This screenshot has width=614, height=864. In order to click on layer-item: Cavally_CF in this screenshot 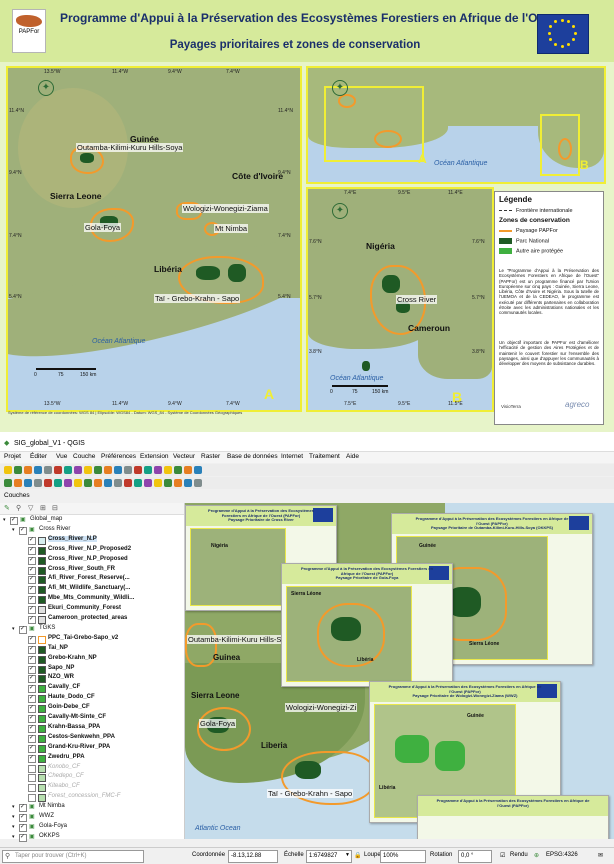, I will do `click(92, 689)`.